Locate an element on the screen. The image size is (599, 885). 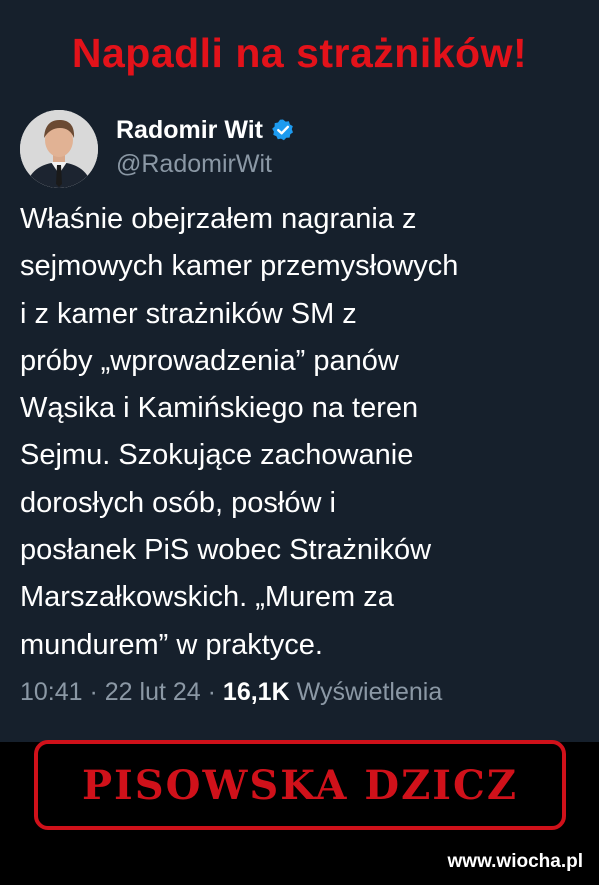
views-label: Wyświetlenia is located at coordinates (369, 692).